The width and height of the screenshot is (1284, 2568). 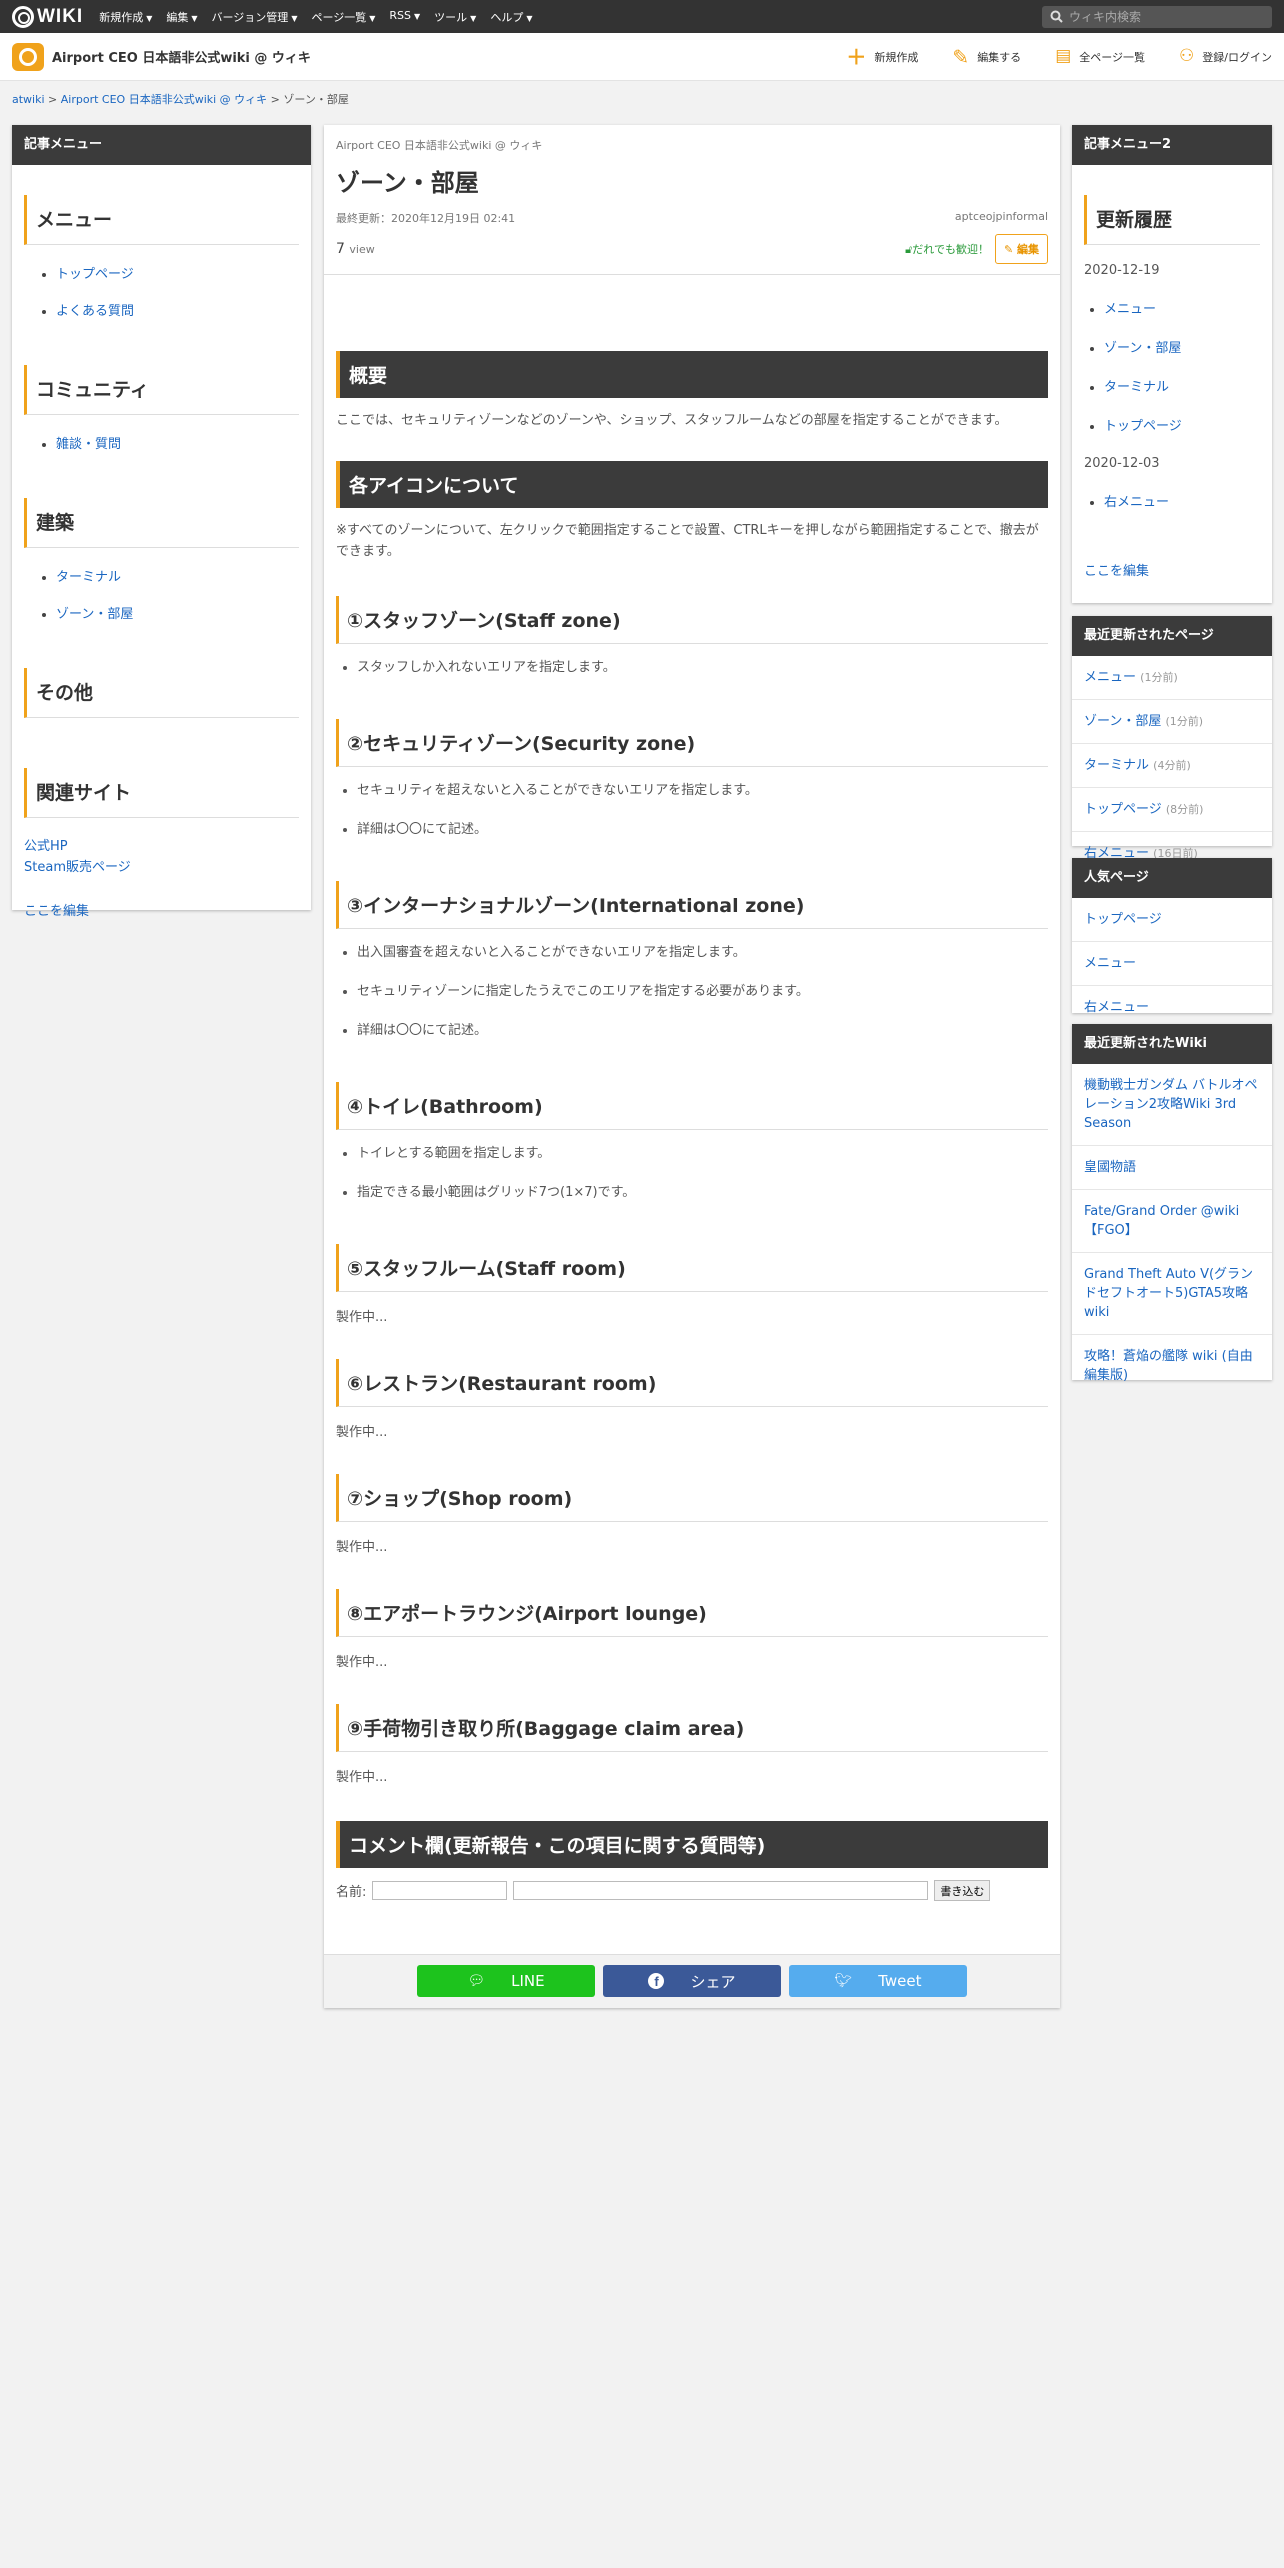 What do you see at coordinates (1172, 964) in the screenshot?
I see `popular-page-item: メニュー` at bounding box center [1172, 964].